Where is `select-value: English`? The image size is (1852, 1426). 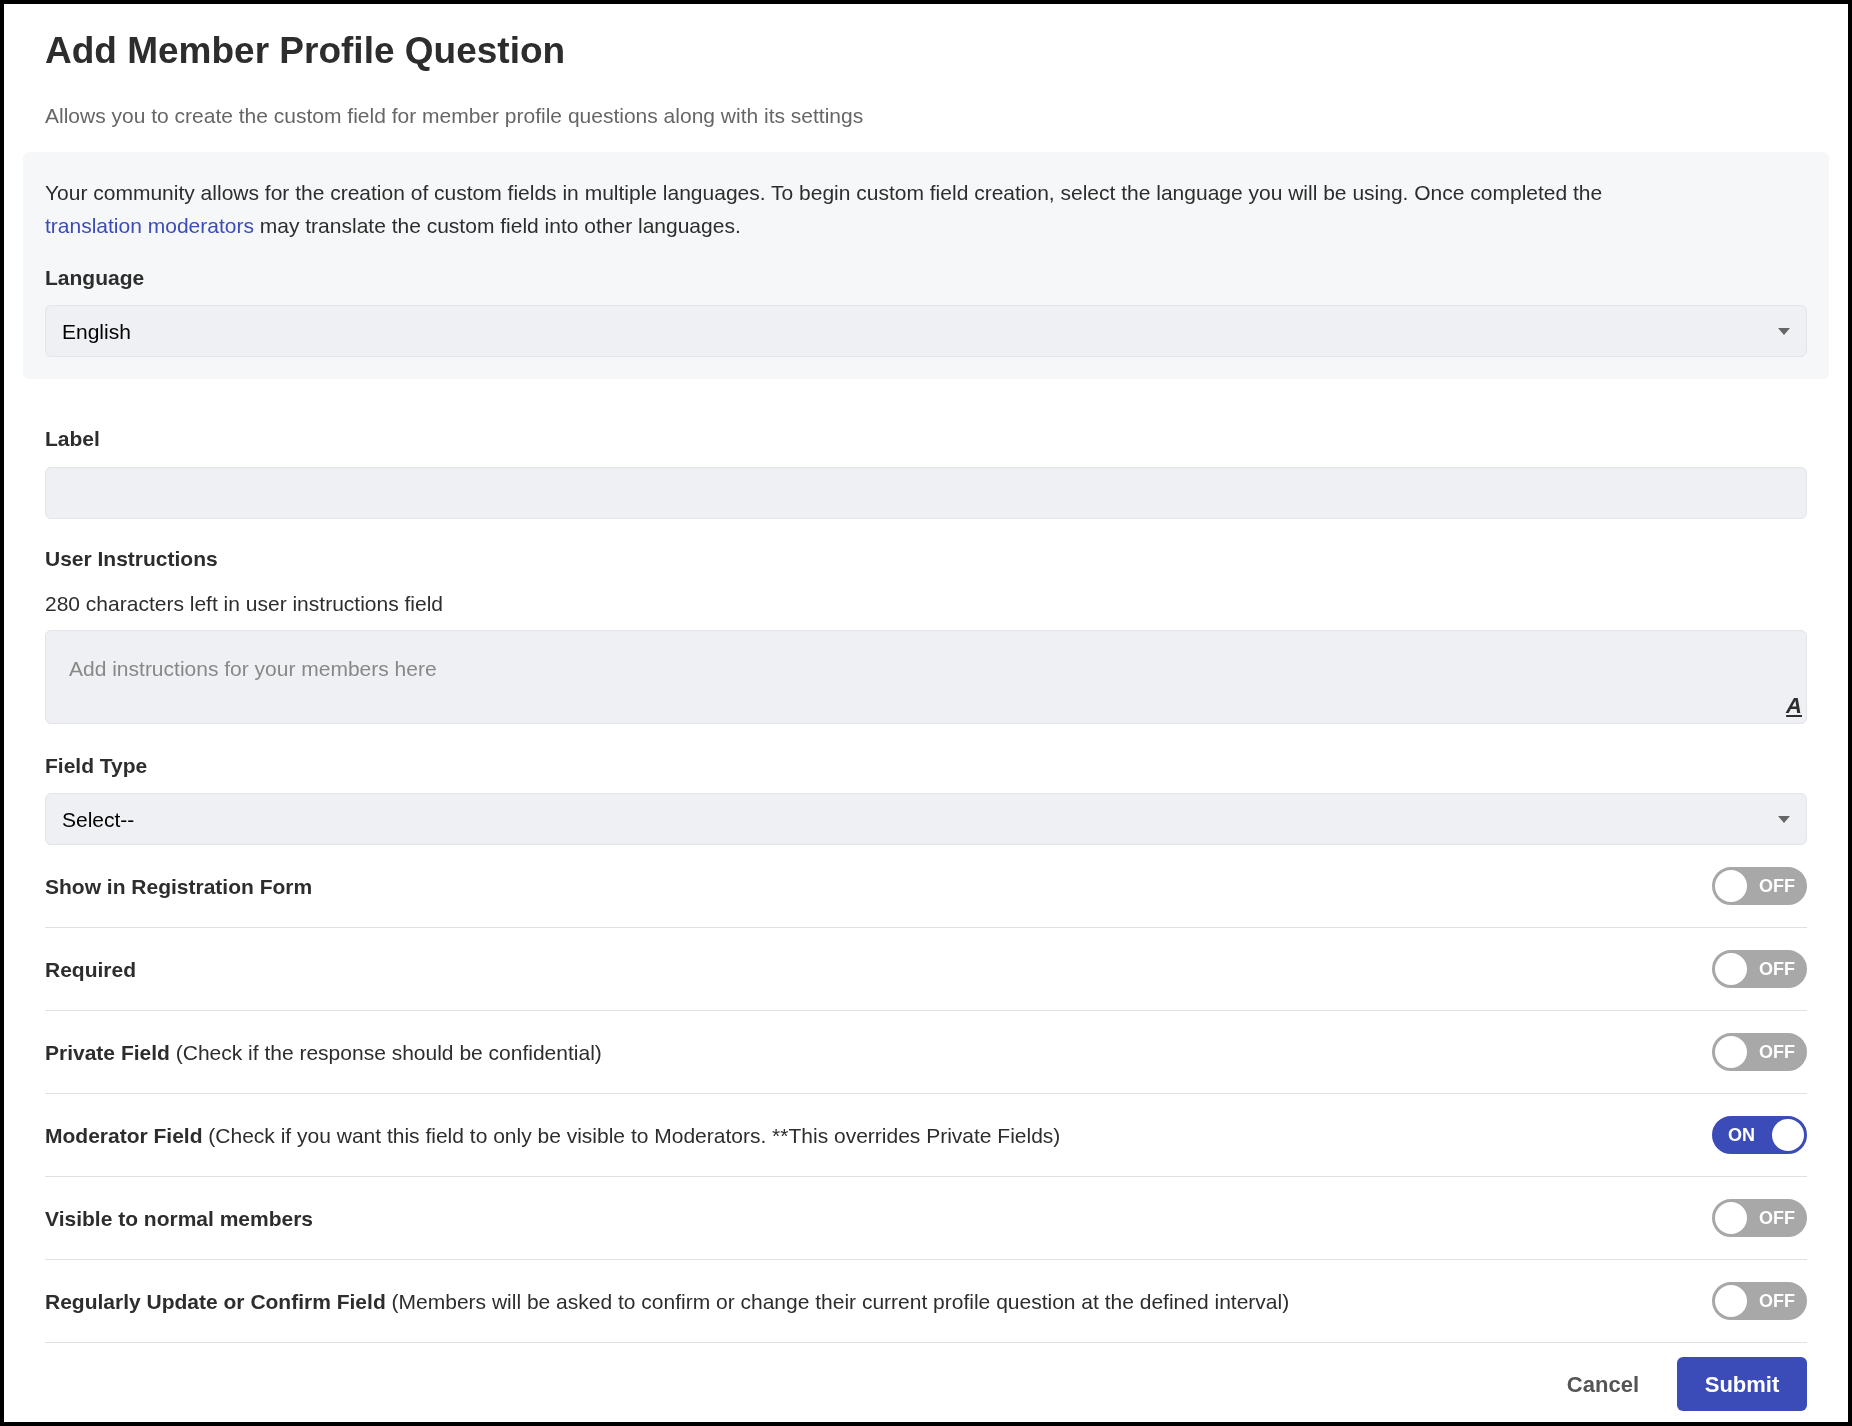
select-value: English is located at coordinates (96, 331).